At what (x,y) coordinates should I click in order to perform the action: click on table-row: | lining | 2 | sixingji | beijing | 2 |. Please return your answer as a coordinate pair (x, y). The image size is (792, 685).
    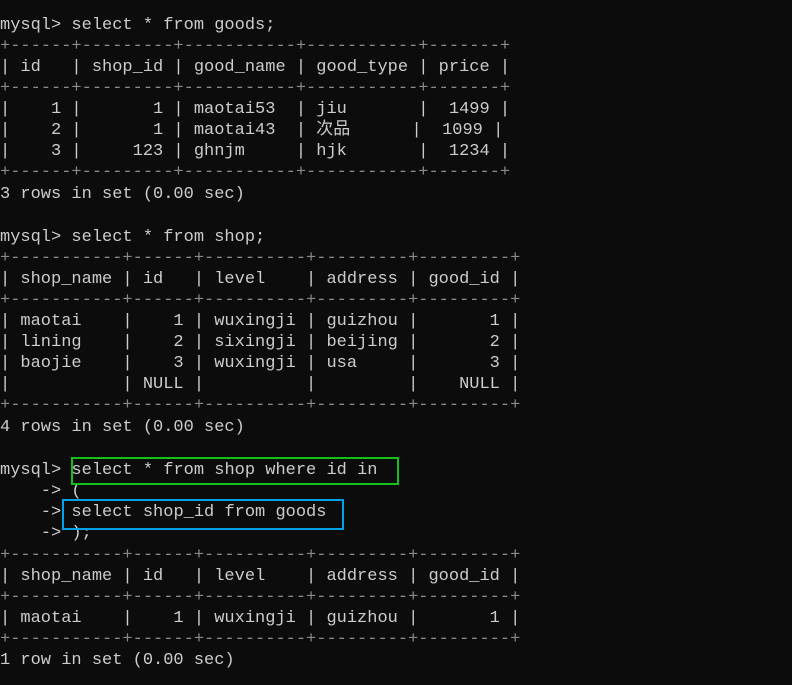
    Looking at the image, I should click on (260, 342).